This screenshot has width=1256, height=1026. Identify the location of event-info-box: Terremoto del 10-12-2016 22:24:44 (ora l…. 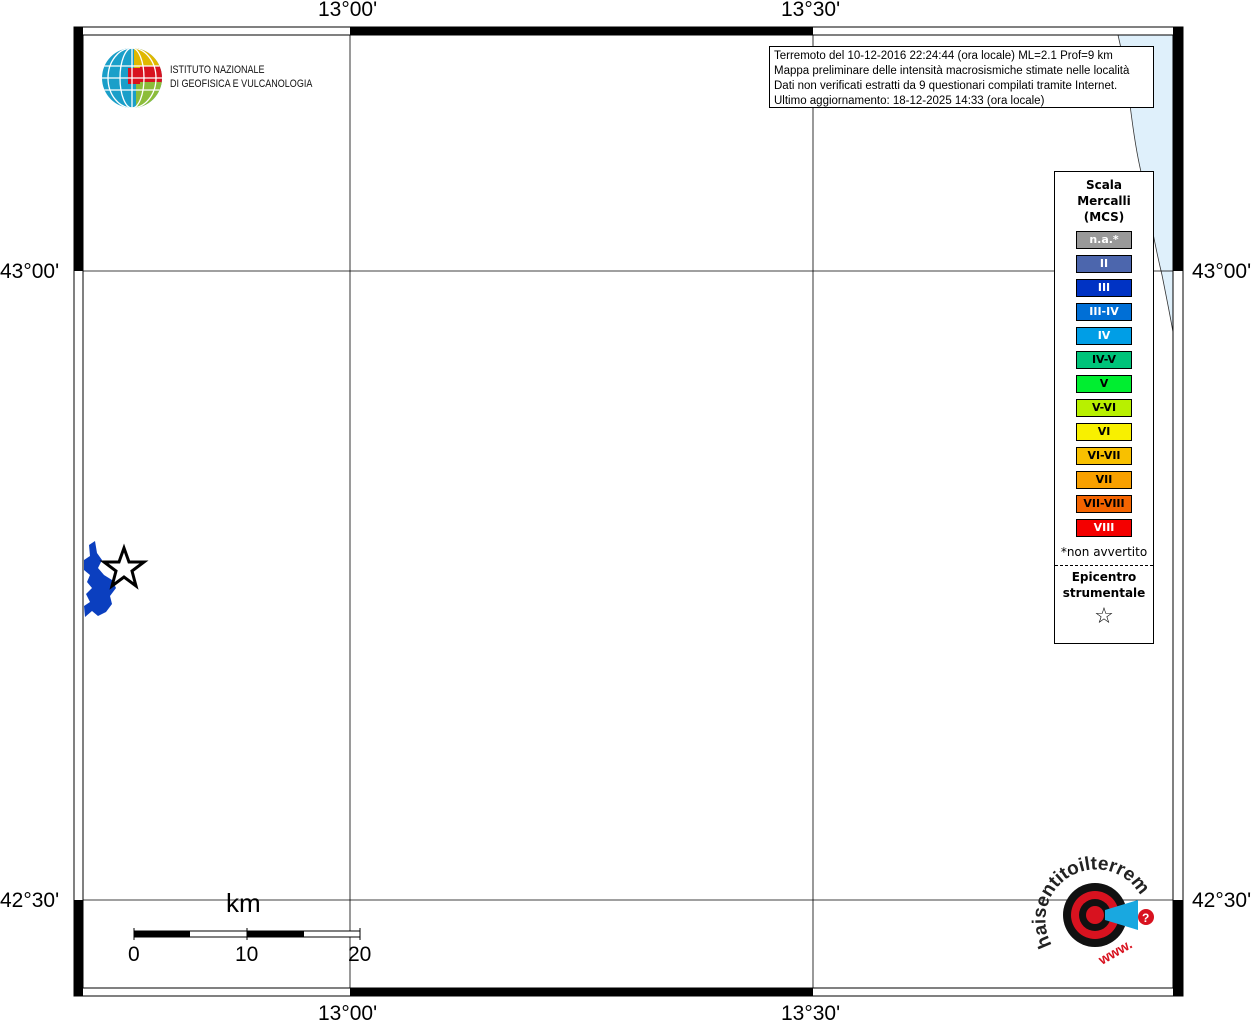
(961, 77).